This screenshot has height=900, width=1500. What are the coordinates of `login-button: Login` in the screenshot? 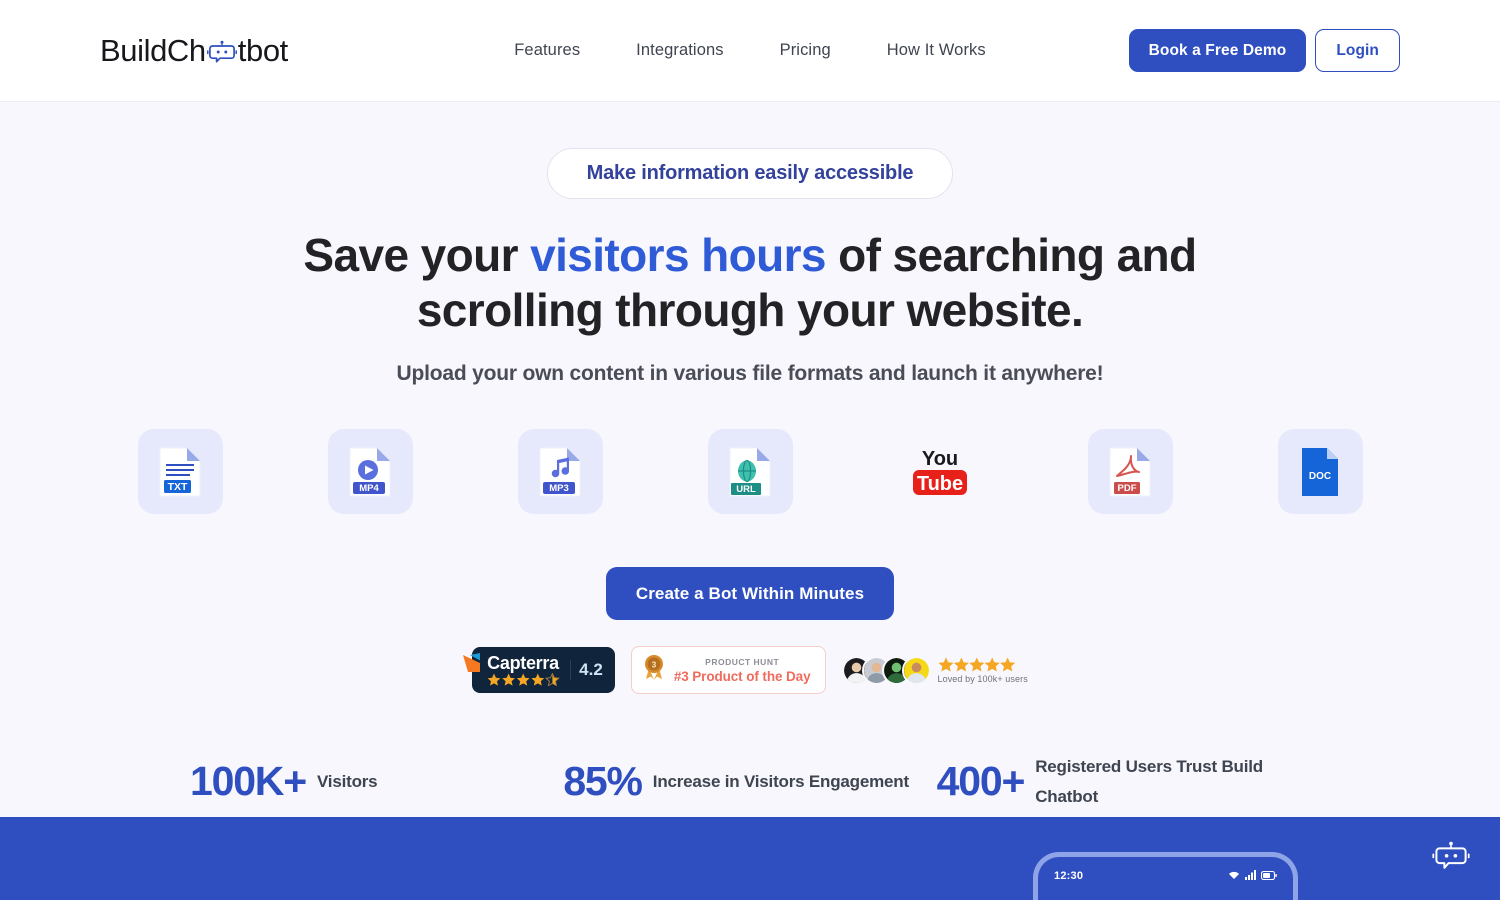 It's located at (1357, 50).